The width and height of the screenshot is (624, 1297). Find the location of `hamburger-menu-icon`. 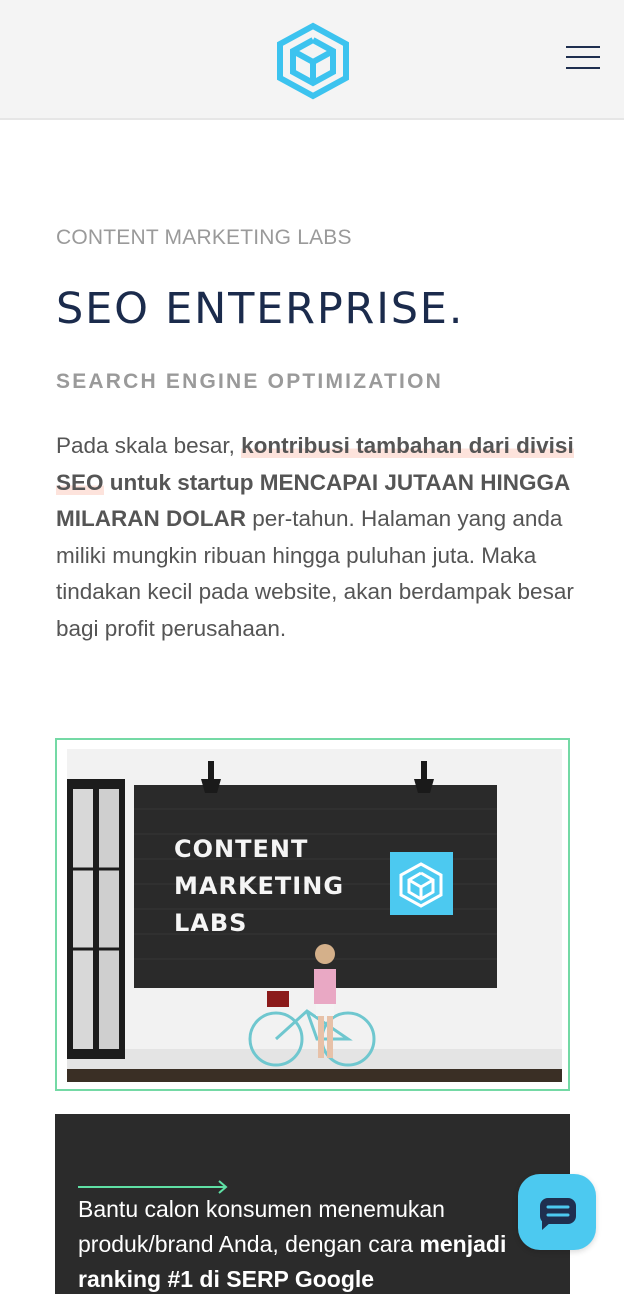

hamburger-menu-icon is located at coordinates (584, 58).